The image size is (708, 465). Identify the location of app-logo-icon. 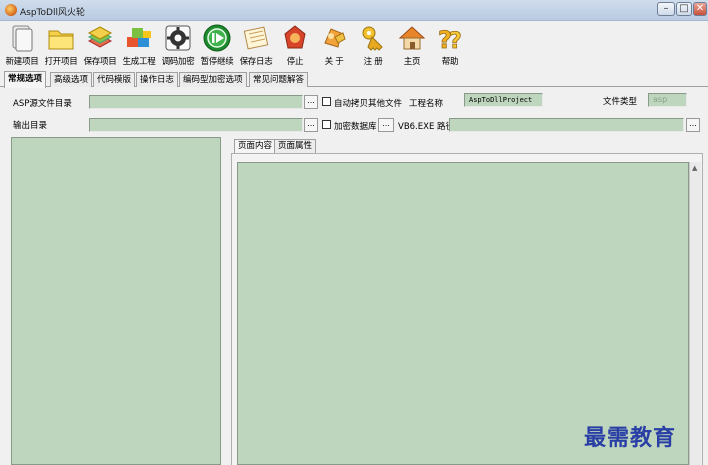
(11, 10).